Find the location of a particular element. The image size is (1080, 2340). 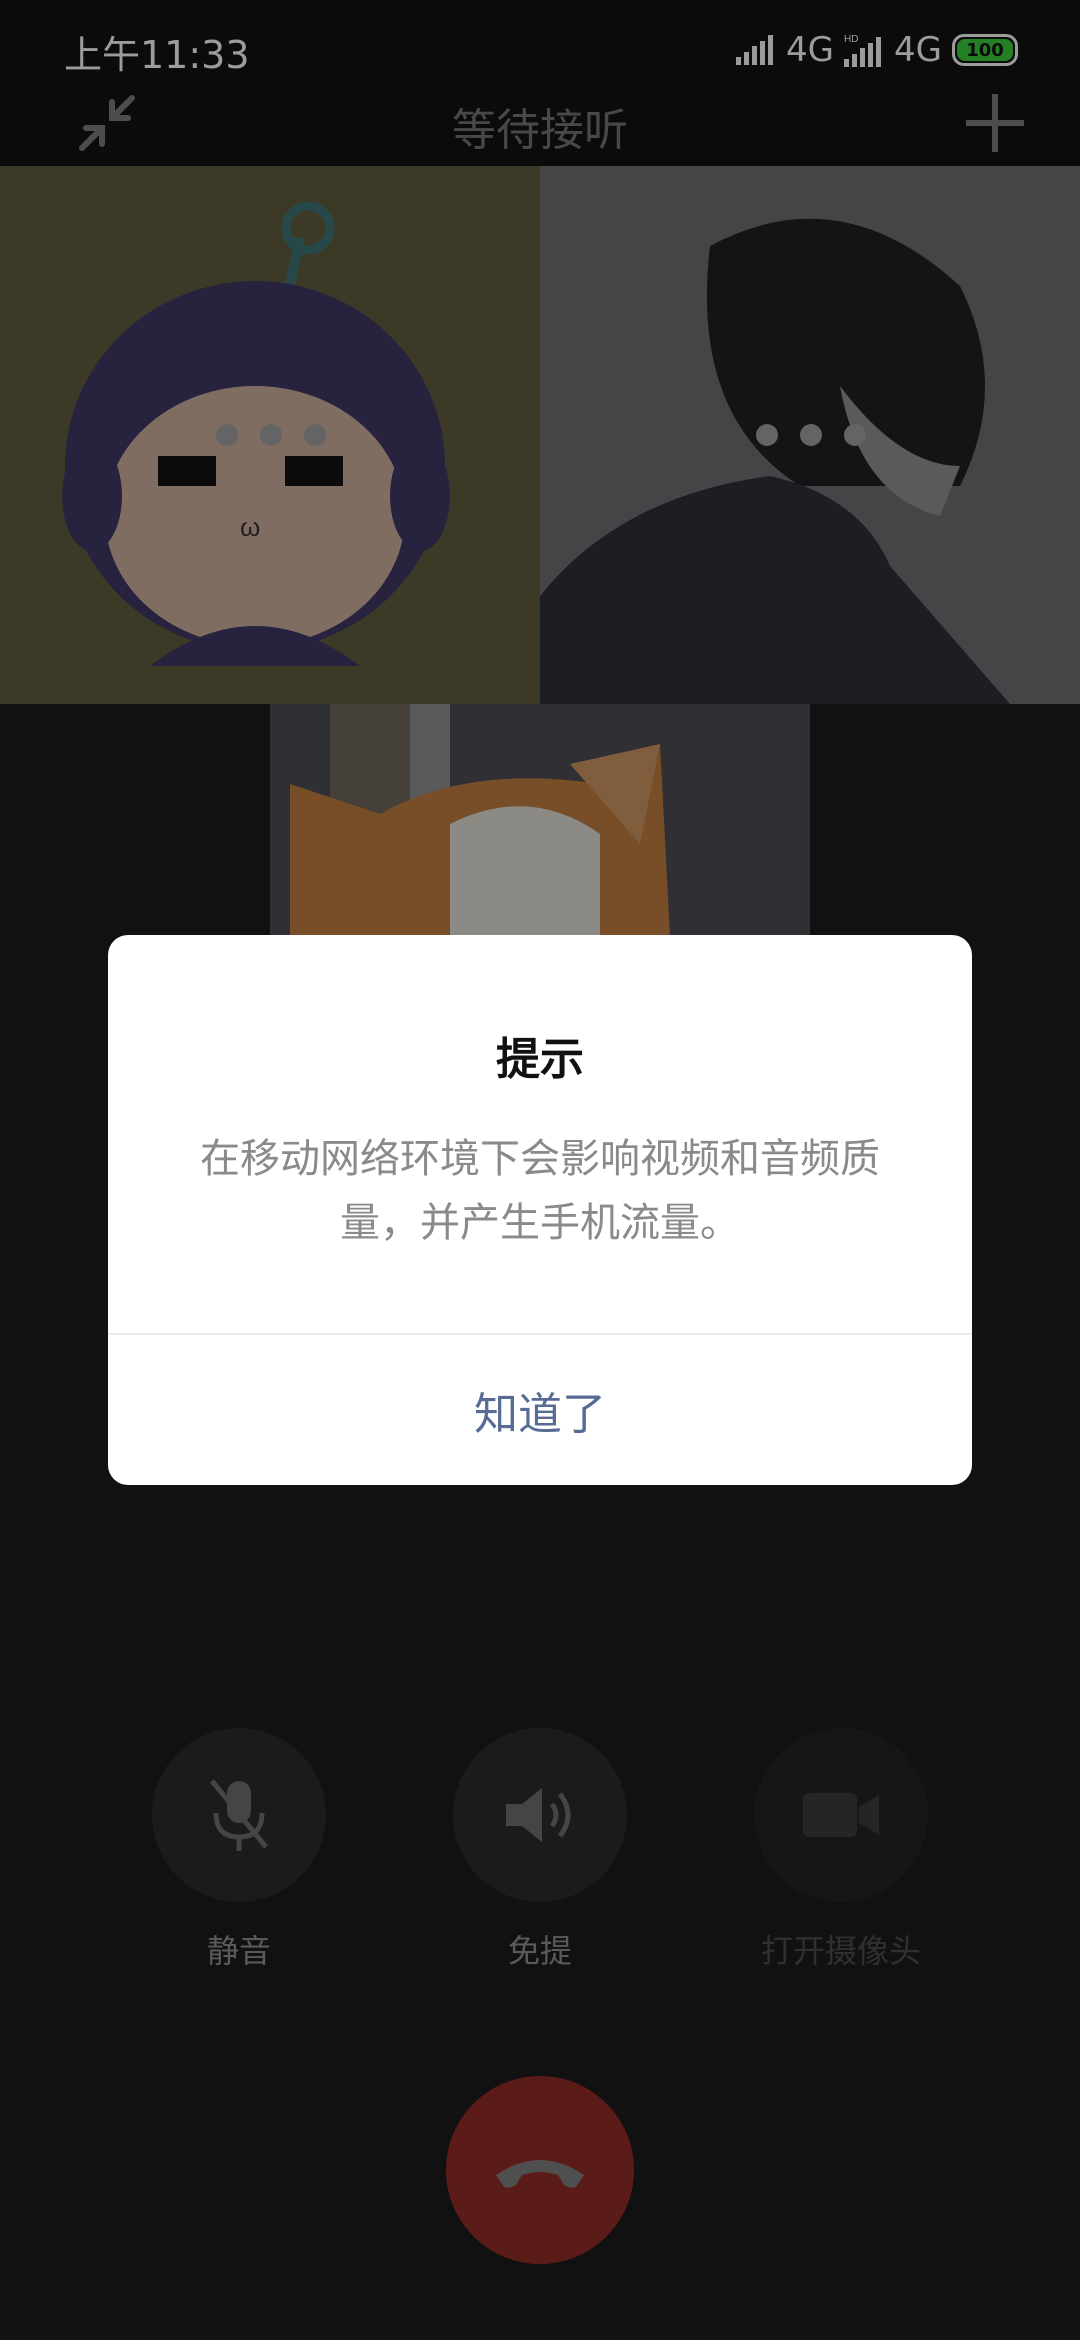

dialog-title: 提示 is located at coordinates (540, 1059).